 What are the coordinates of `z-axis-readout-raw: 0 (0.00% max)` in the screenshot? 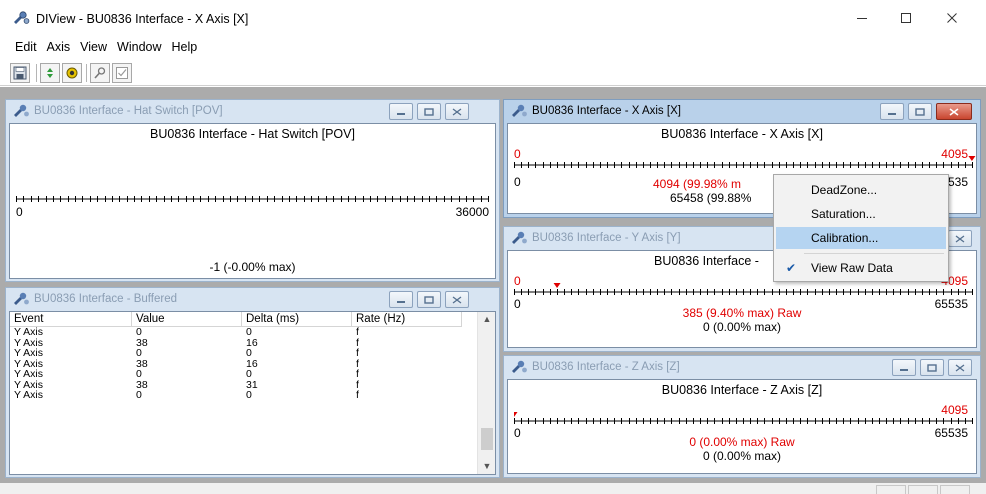 It's located at (742, 456).